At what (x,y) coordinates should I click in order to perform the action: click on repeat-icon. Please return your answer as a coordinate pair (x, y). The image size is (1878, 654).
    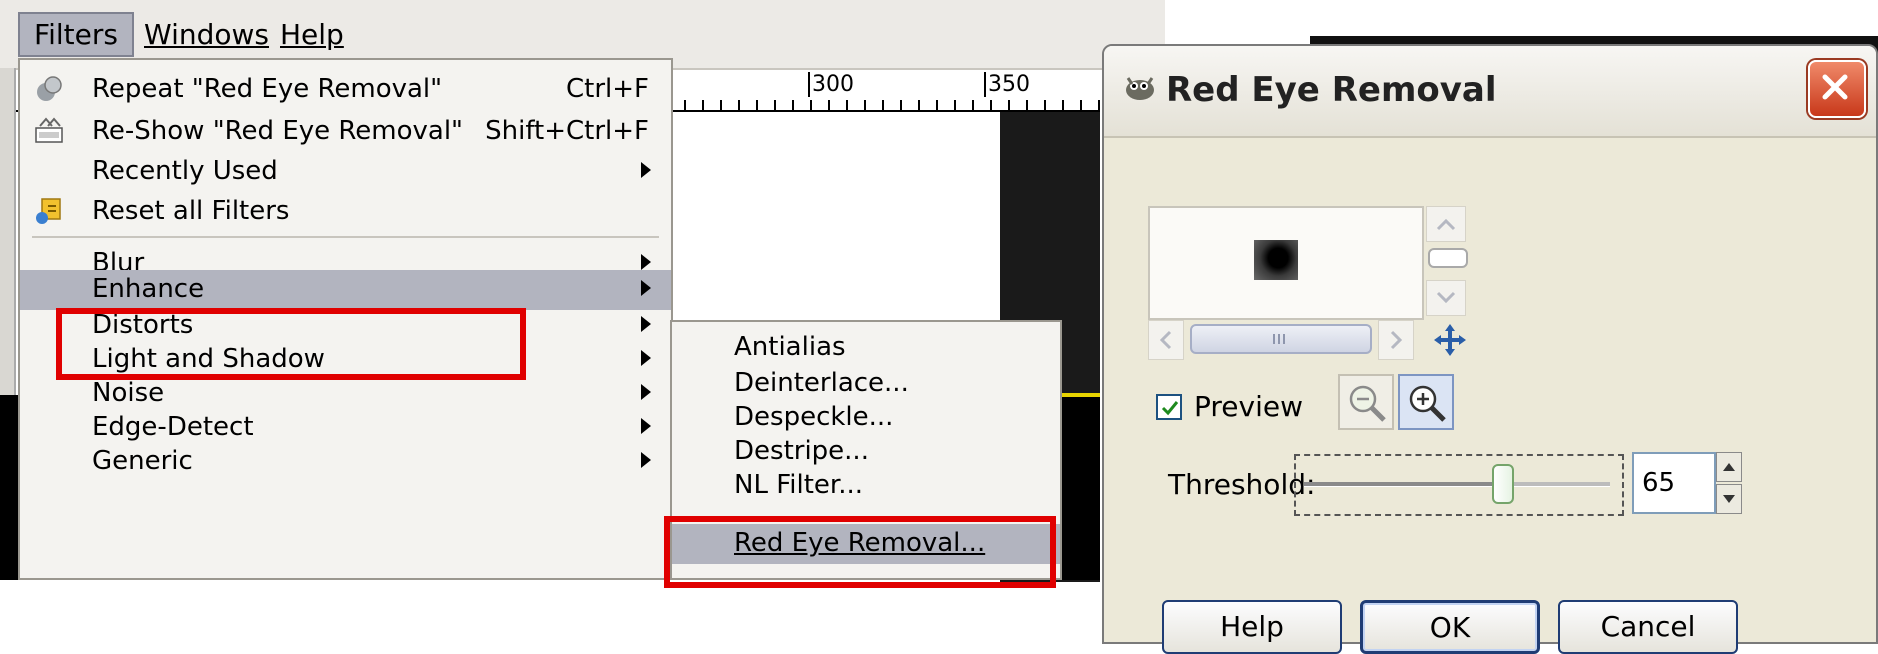
    Looking at the image, I should click on (49, 89).